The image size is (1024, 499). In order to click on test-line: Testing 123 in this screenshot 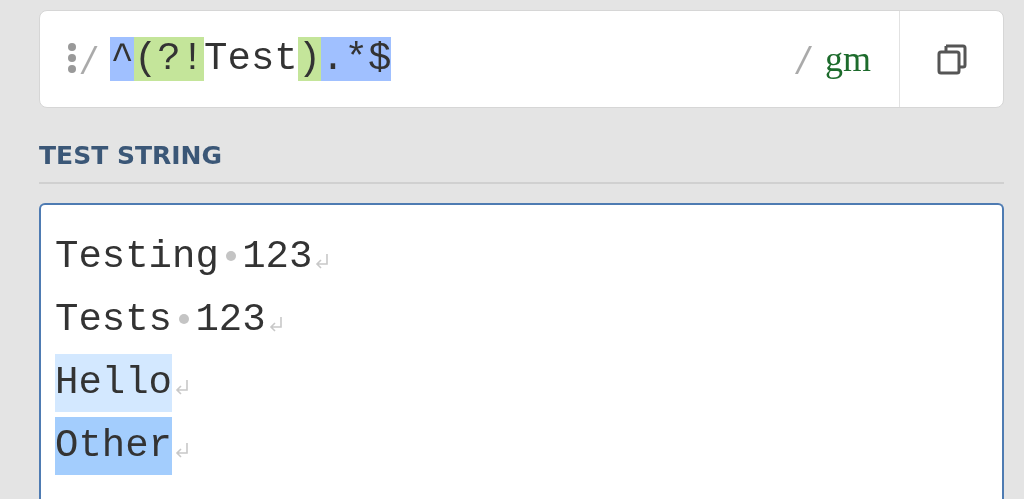, I will do `click(184, 257)`.